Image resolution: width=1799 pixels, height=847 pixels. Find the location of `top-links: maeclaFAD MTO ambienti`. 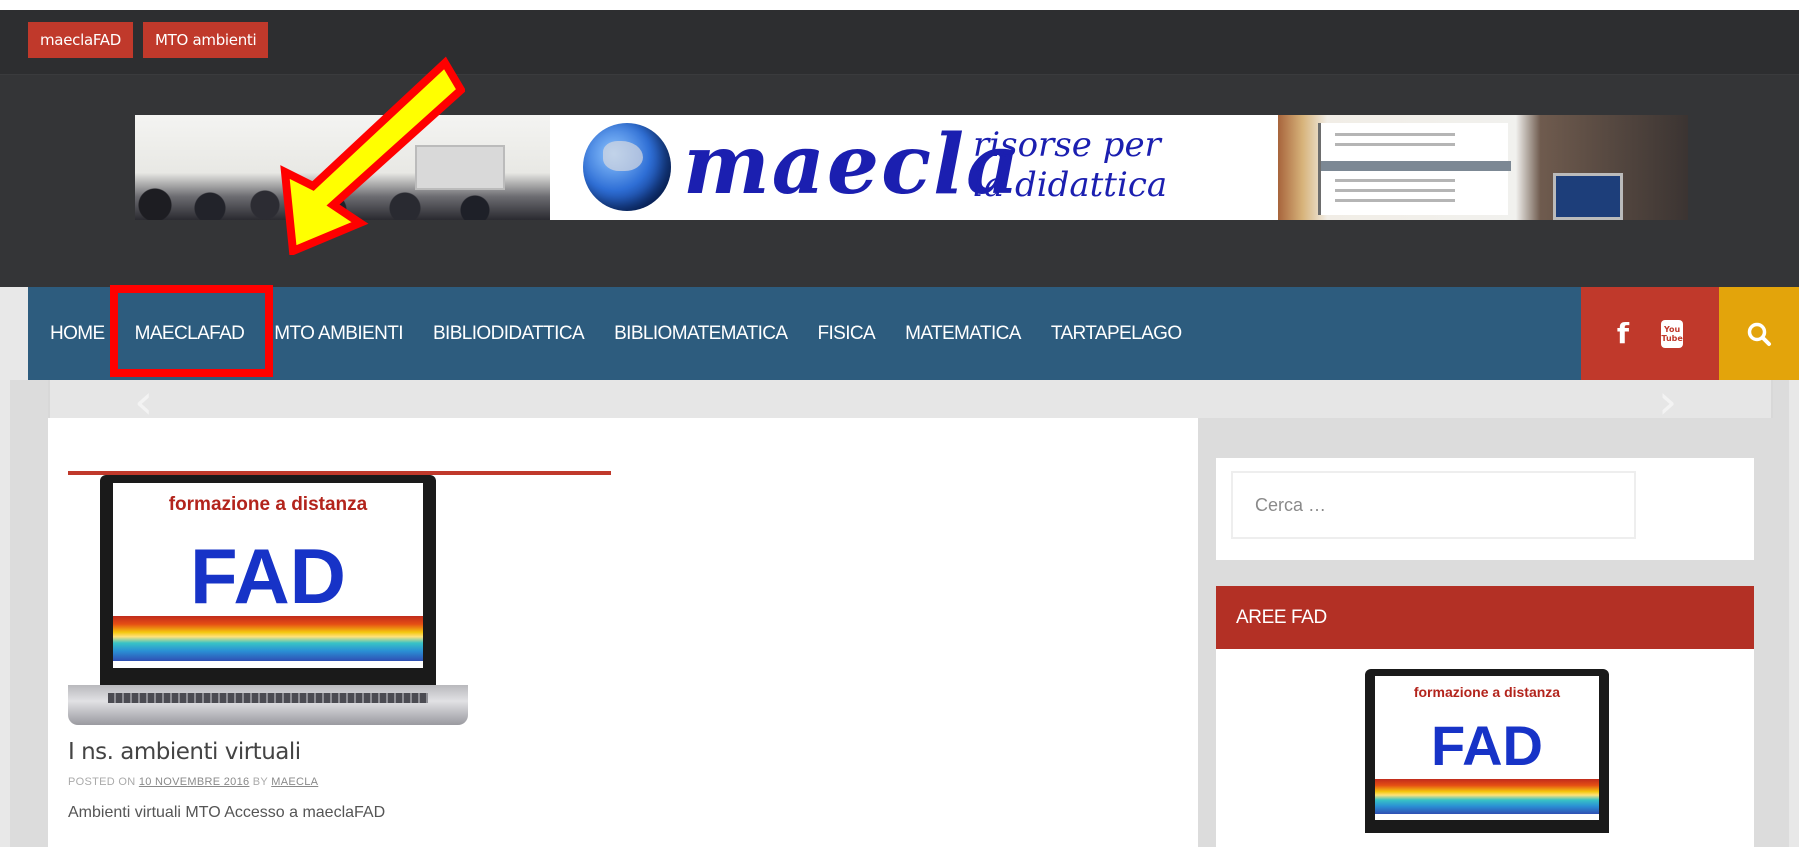

top-links: maeclaFAD MTO ambienti is located at coordinates (148, 40).